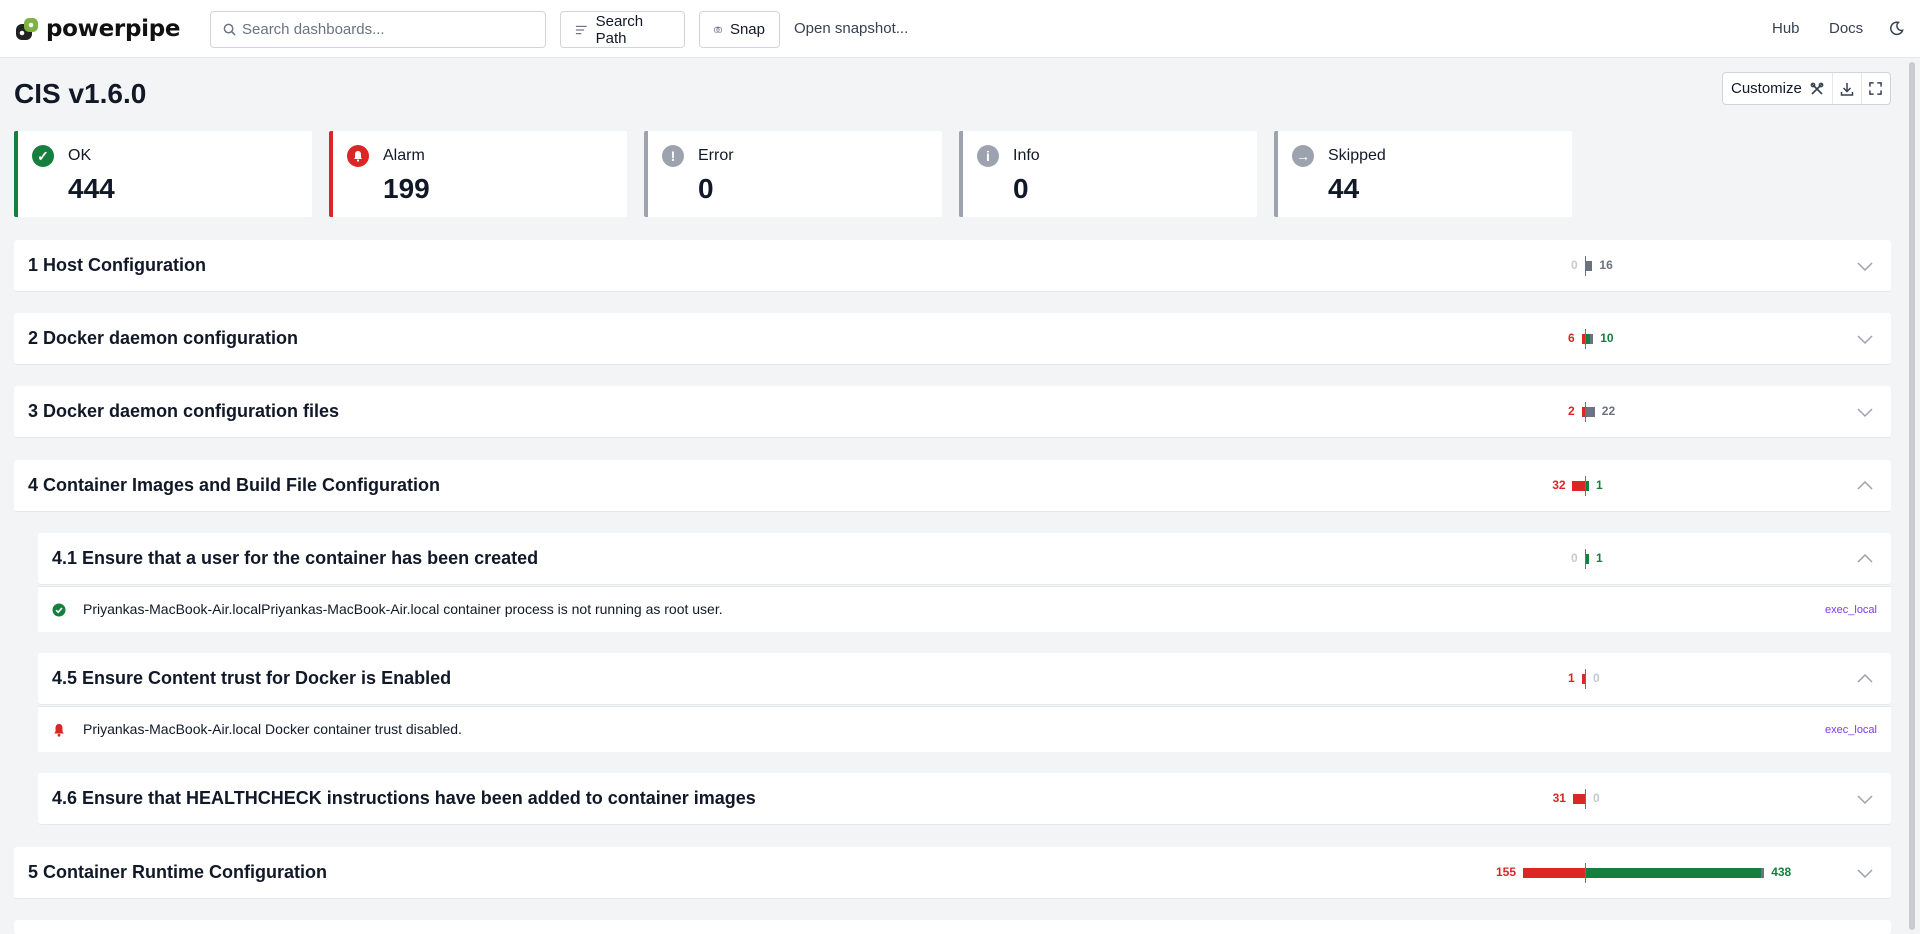  I want to click on group-title: 2 Docker daemon configuration, so click(163, 338).